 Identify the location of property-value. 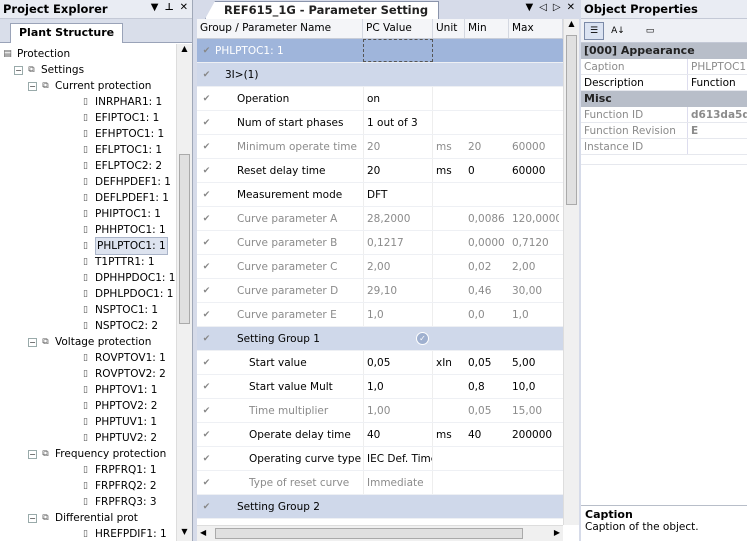
(717, 146).